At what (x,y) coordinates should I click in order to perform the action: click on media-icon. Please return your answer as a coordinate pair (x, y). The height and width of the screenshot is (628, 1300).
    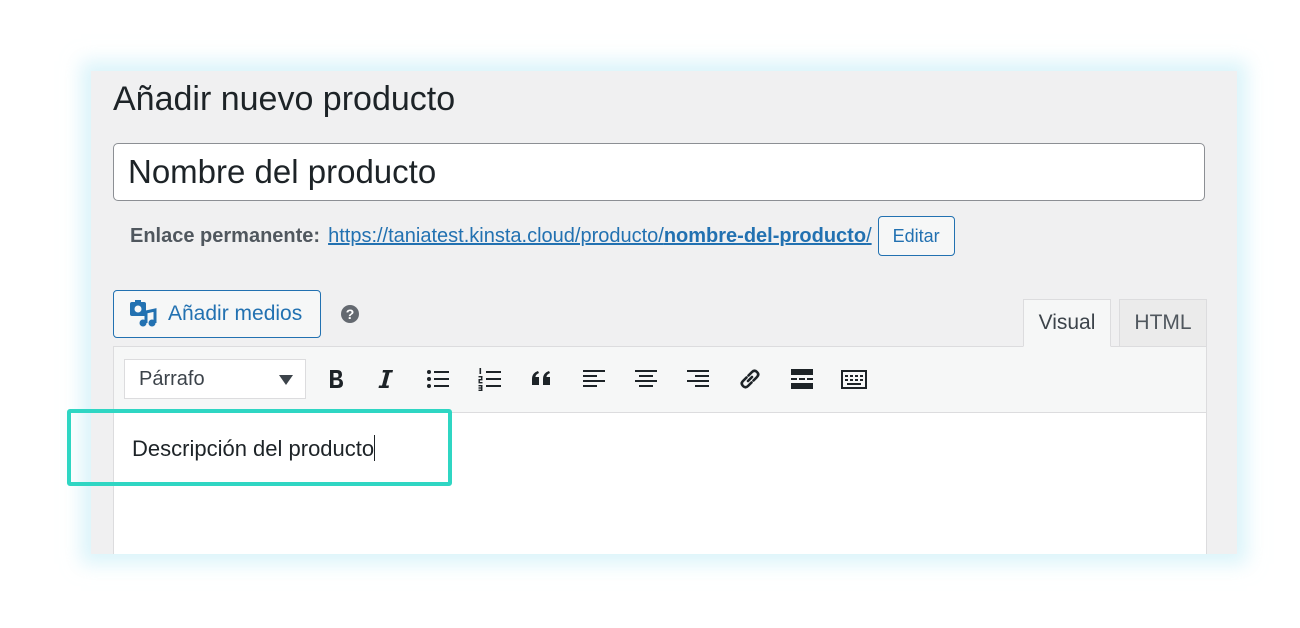
    Looking at the image, I should click on (143, 313).